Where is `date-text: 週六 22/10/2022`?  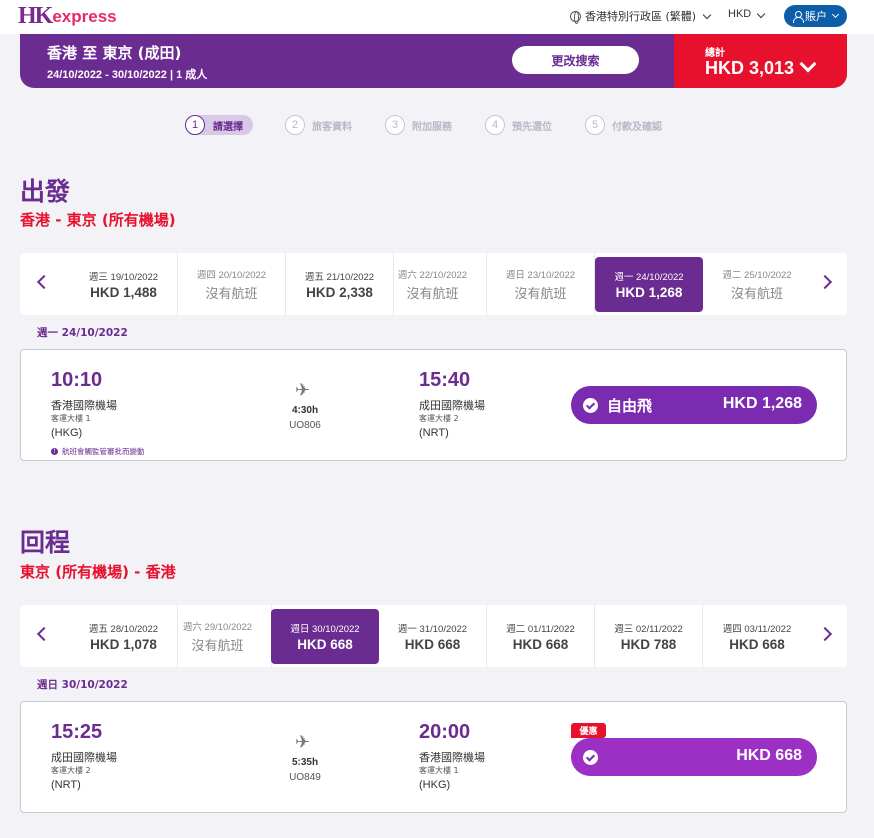 date-text: 週六 22/10/2022 is located at coordinates (432, 275).